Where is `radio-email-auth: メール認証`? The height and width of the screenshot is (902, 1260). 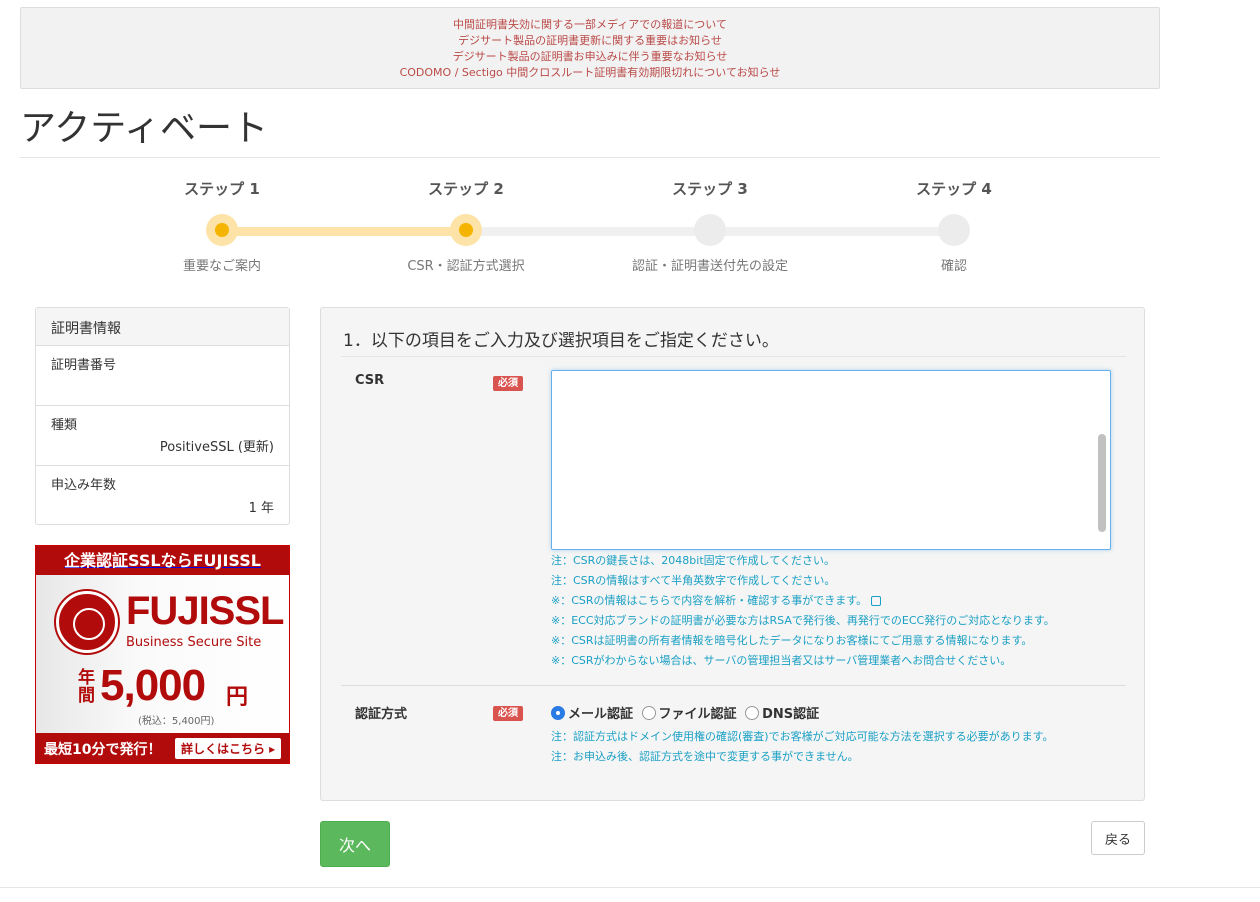
radio-email-auth: メール認証 is located at coordinates (592, 712).